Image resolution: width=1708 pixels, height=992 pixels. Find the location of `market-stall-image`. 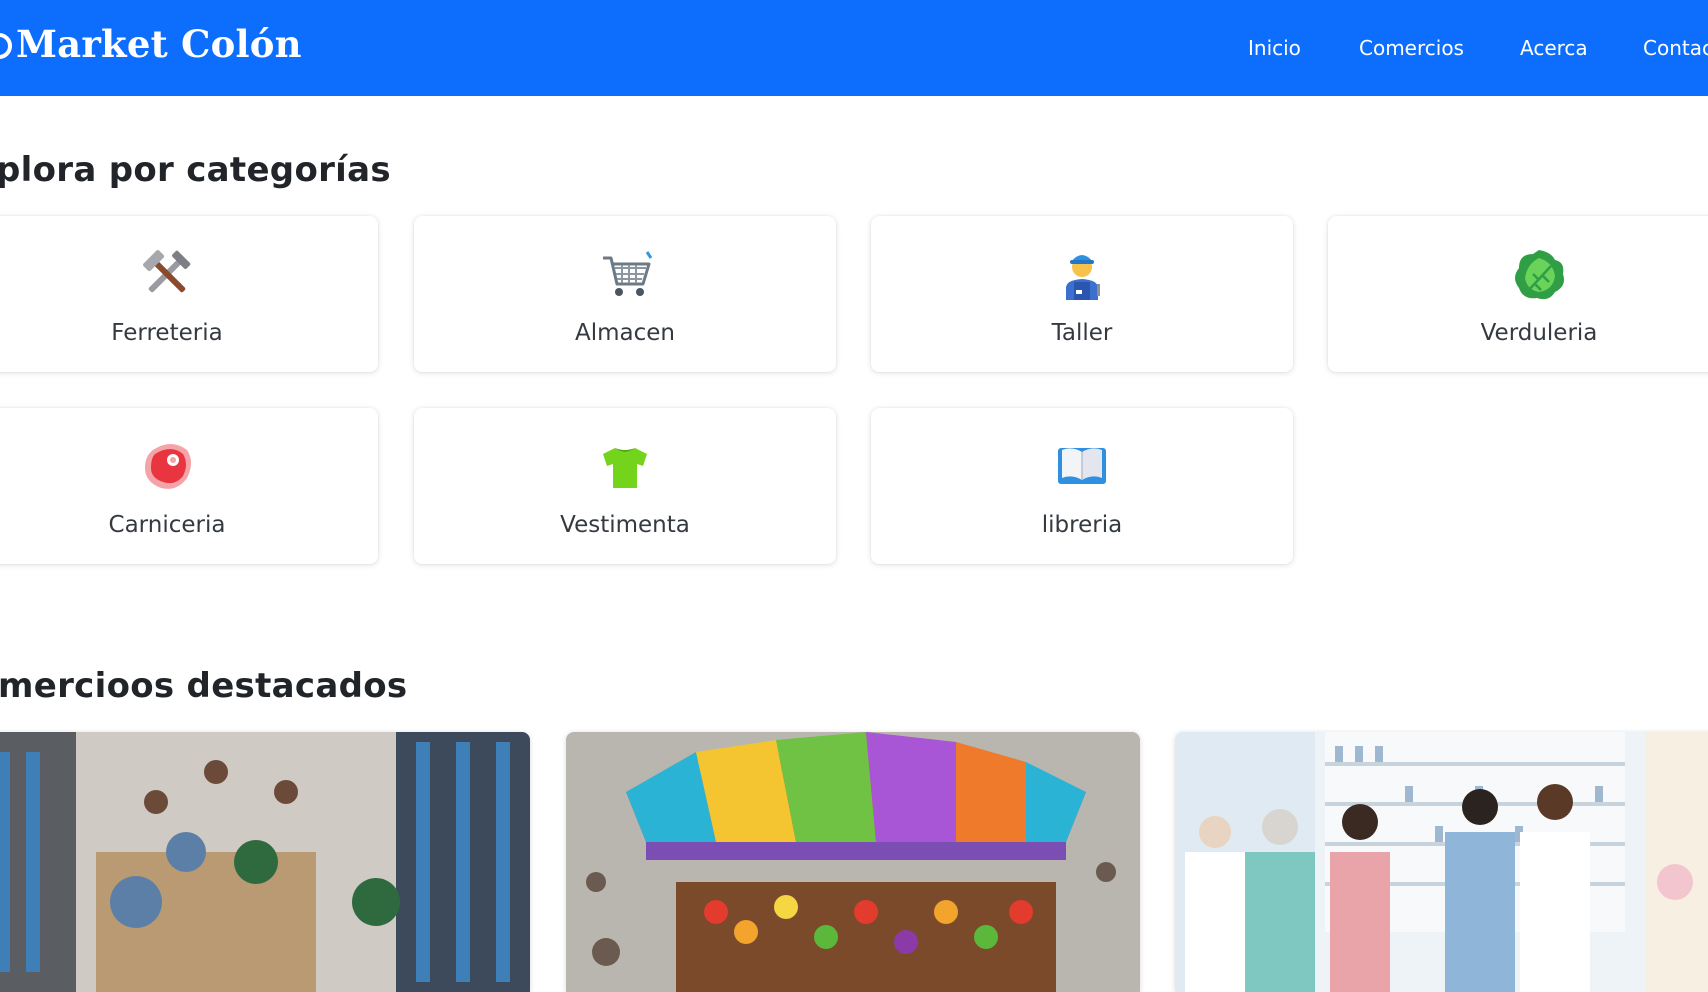

market-stall-image is located at coordinates (853, 862).